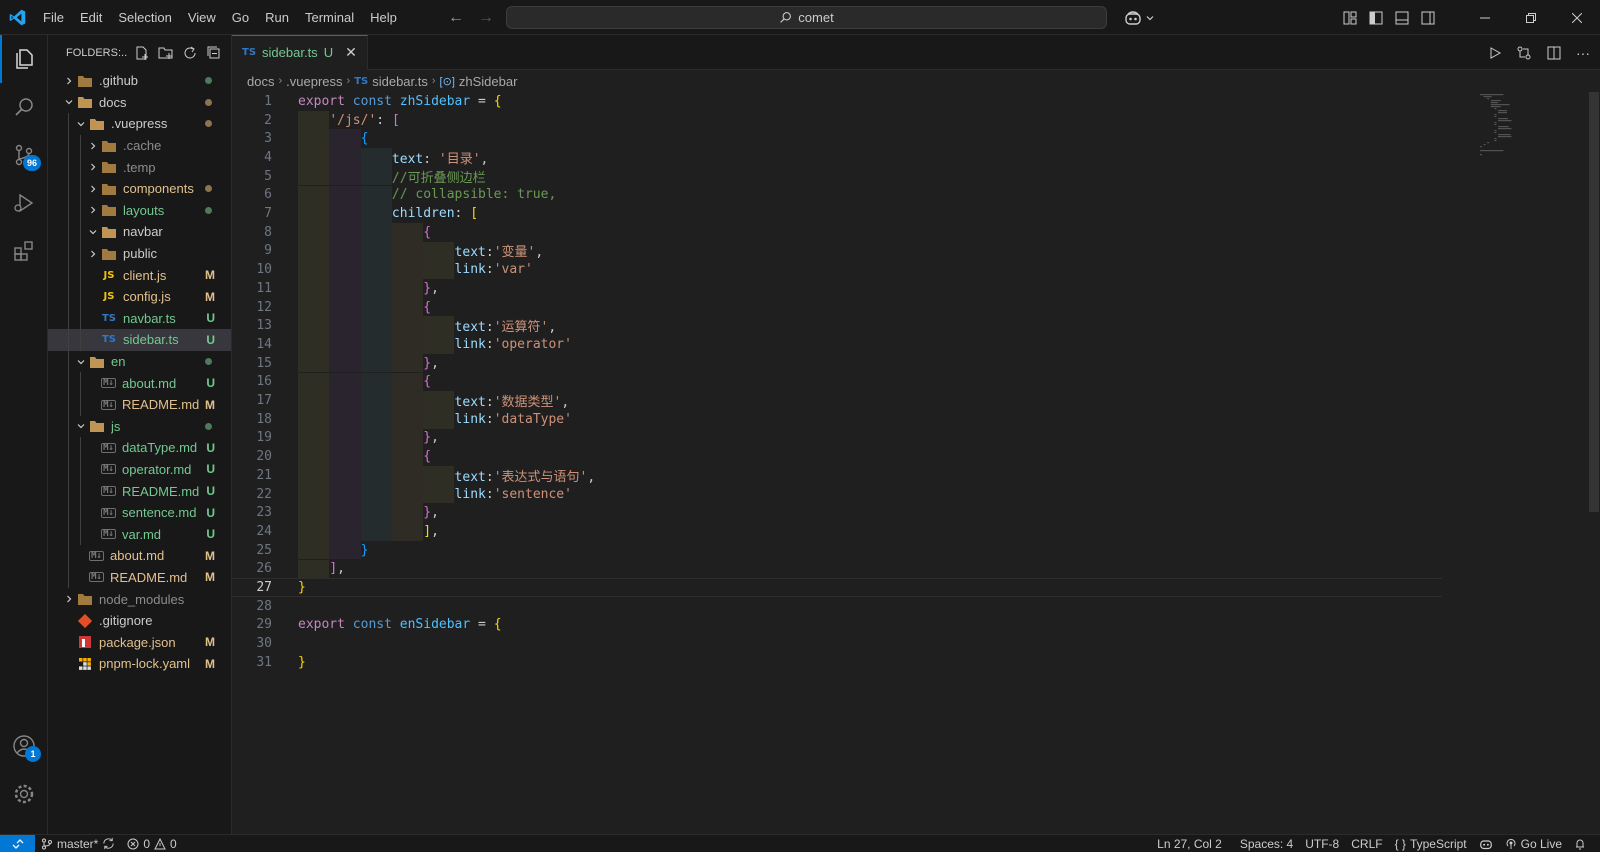 The height and width of the screenshot is (852, 1600). Describe the element at coordinates (139, 664) in the screenshot. I see `tree-file: pnpm-lock.yaml M` at that location.